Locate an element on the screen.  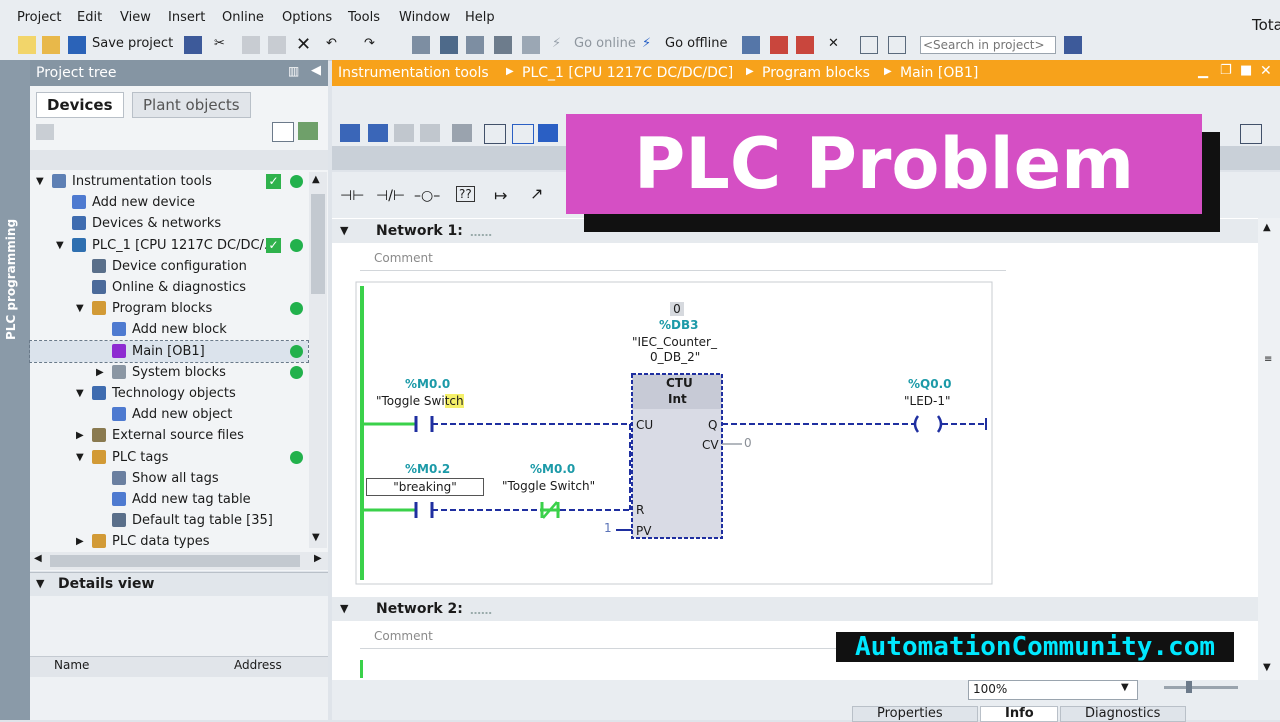
stop-cpu-icon is located at coordinates (805, 45).